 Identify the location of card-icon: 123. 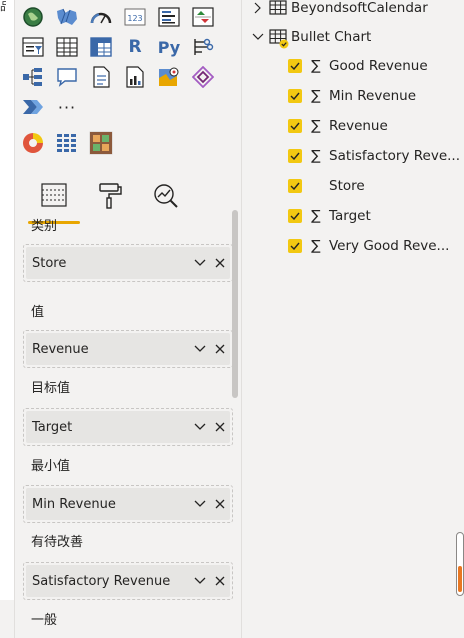
(135, 17).